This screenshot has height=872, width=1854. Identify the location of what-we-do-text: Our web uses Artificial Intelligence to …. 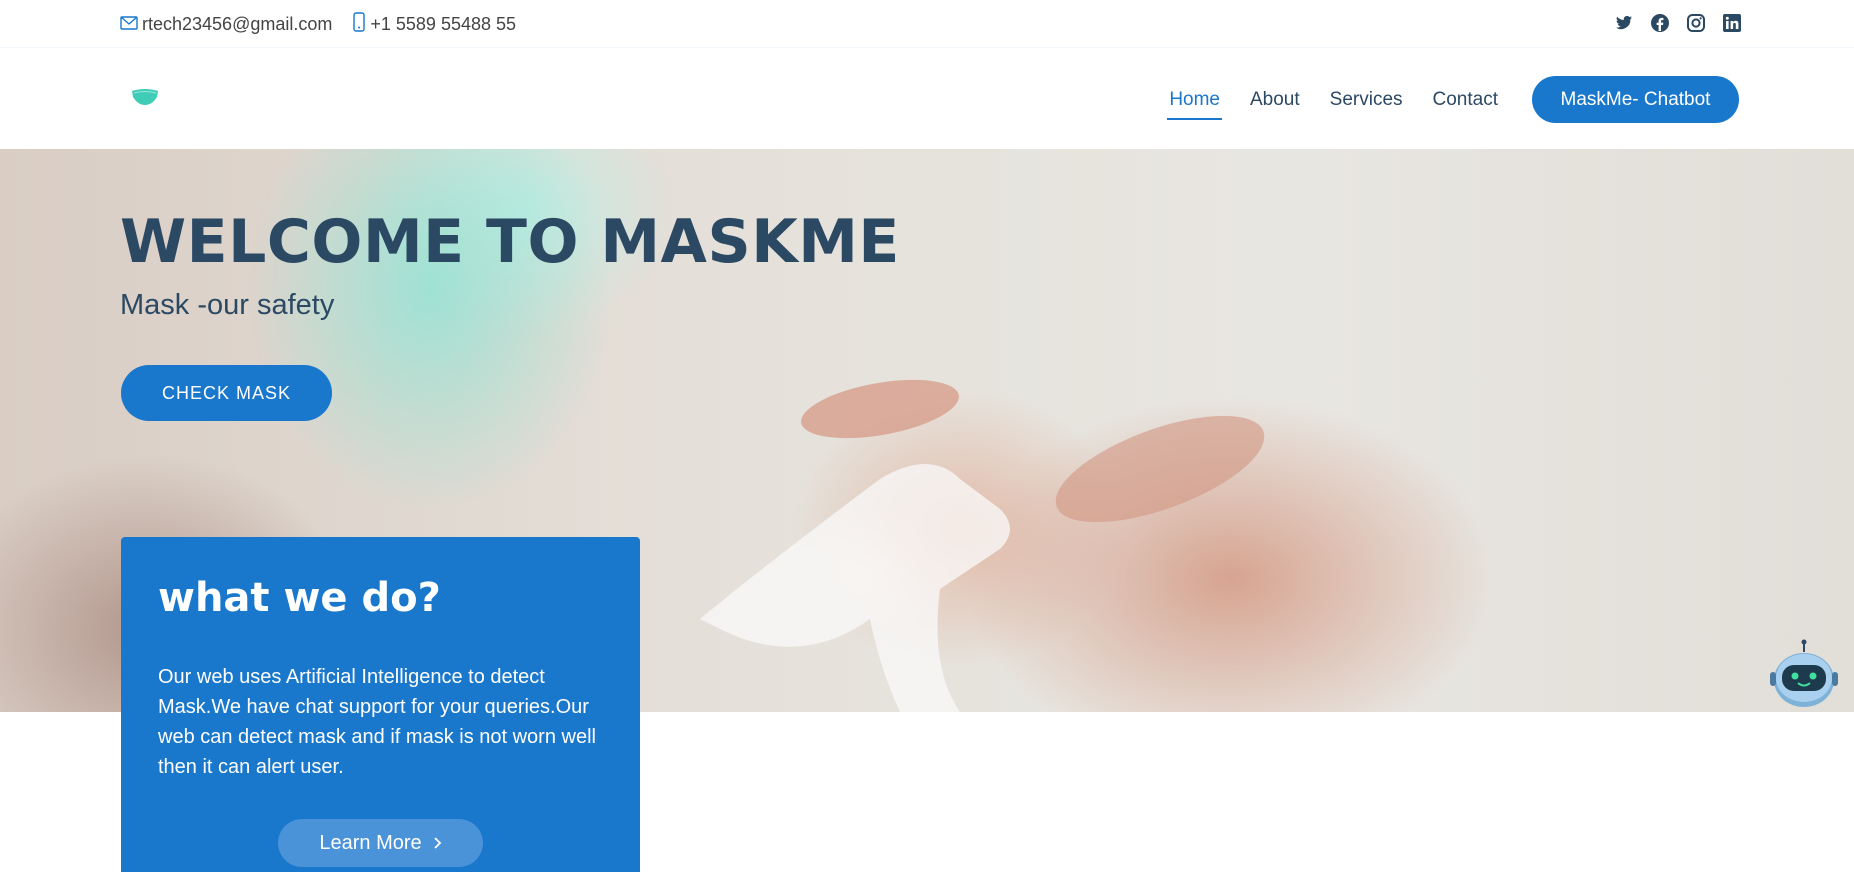
(377, 722).